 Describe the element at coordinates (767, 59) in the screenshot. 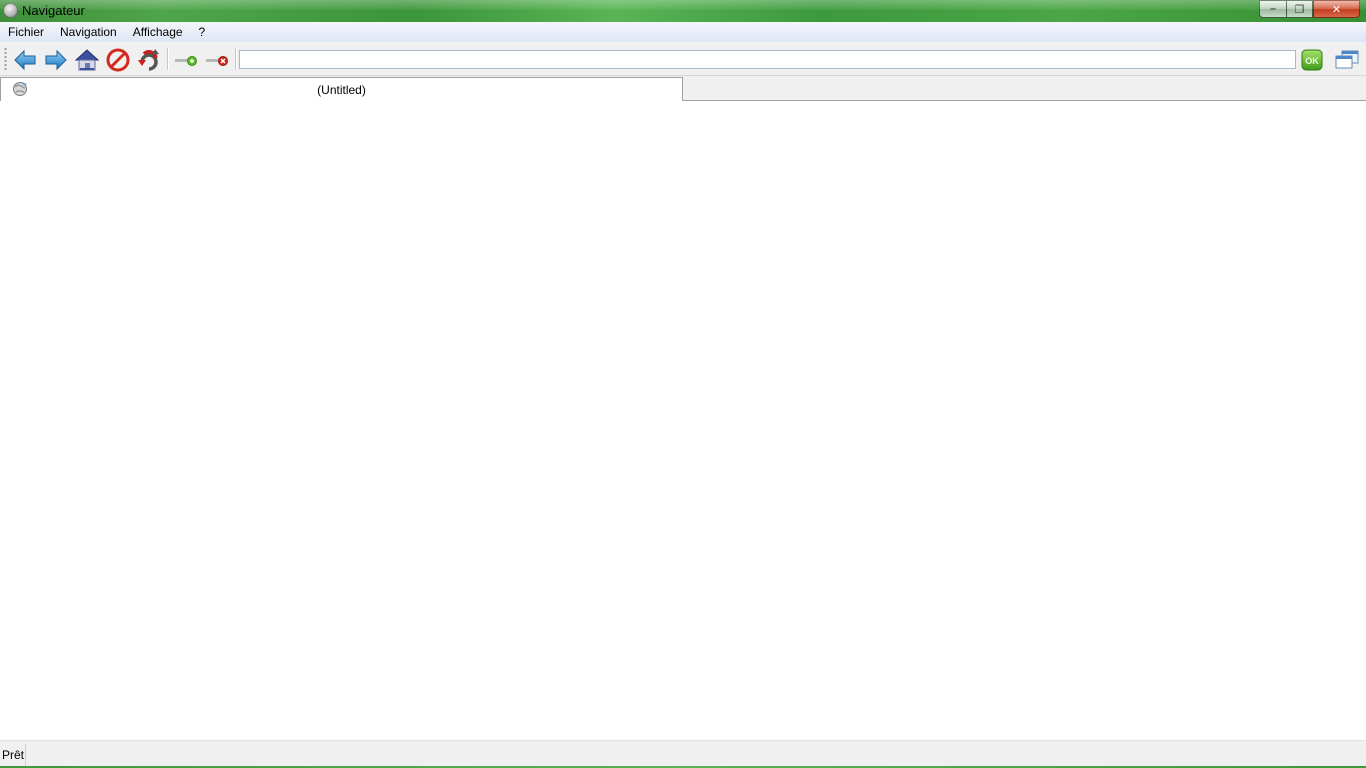

I see `address-input` at that location.